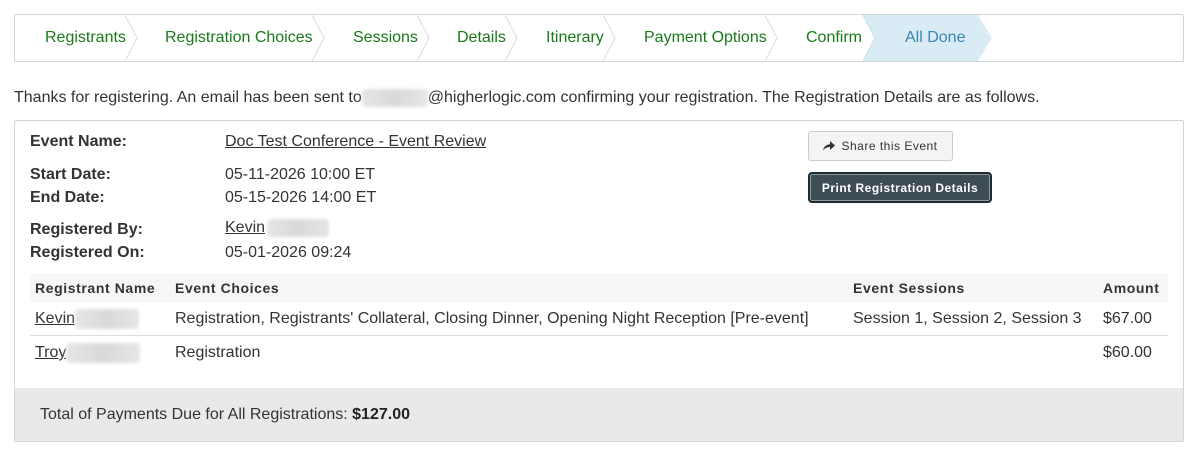 Image resolution: width=1198 pixels, height=456 pixels. What do you see at coordinates (935, 37) in the screenshot?
I see `step-label: All Done` at bounding box center [935, 37].